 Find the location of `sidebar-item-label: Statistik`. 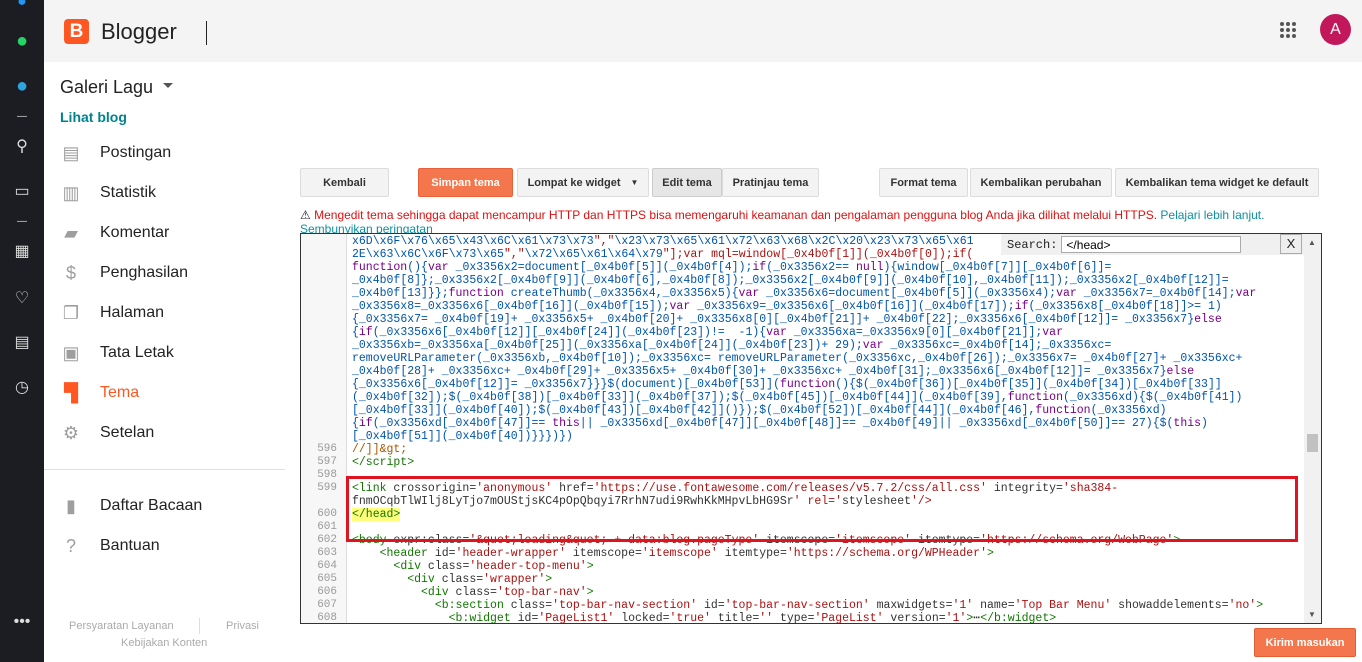

sidebar-item-label: Statistik is located at coordinates (128, 192).